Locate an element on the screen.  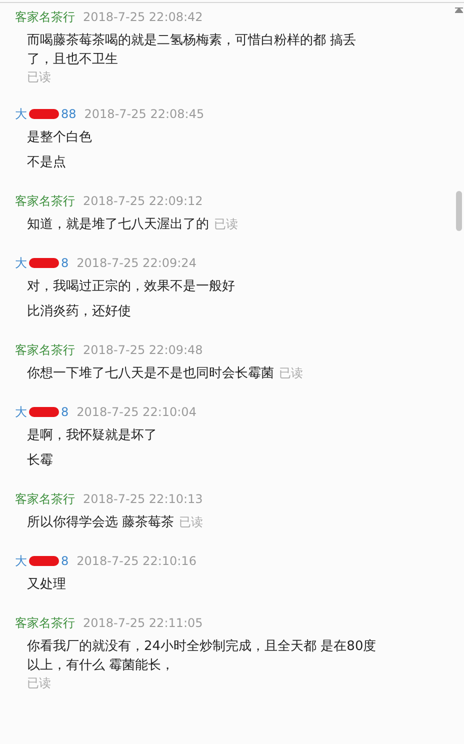
message-text: 而喝藤茶莓茶喝的就是二氢杨梅素，可惜白粉样的都 搞丢了，且也不卫生 is located at coordinates (191, 50).